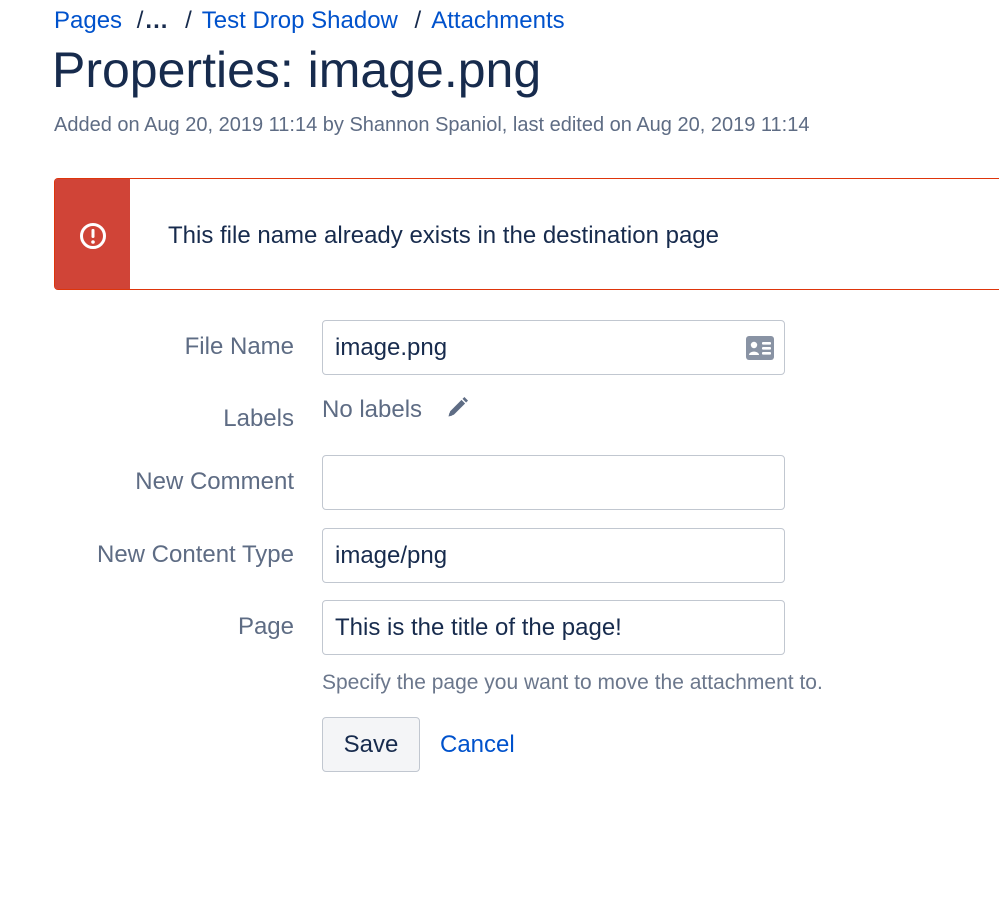 This screenshot has height=903, width=999. I want to click on error-icon, so click(93, 236).